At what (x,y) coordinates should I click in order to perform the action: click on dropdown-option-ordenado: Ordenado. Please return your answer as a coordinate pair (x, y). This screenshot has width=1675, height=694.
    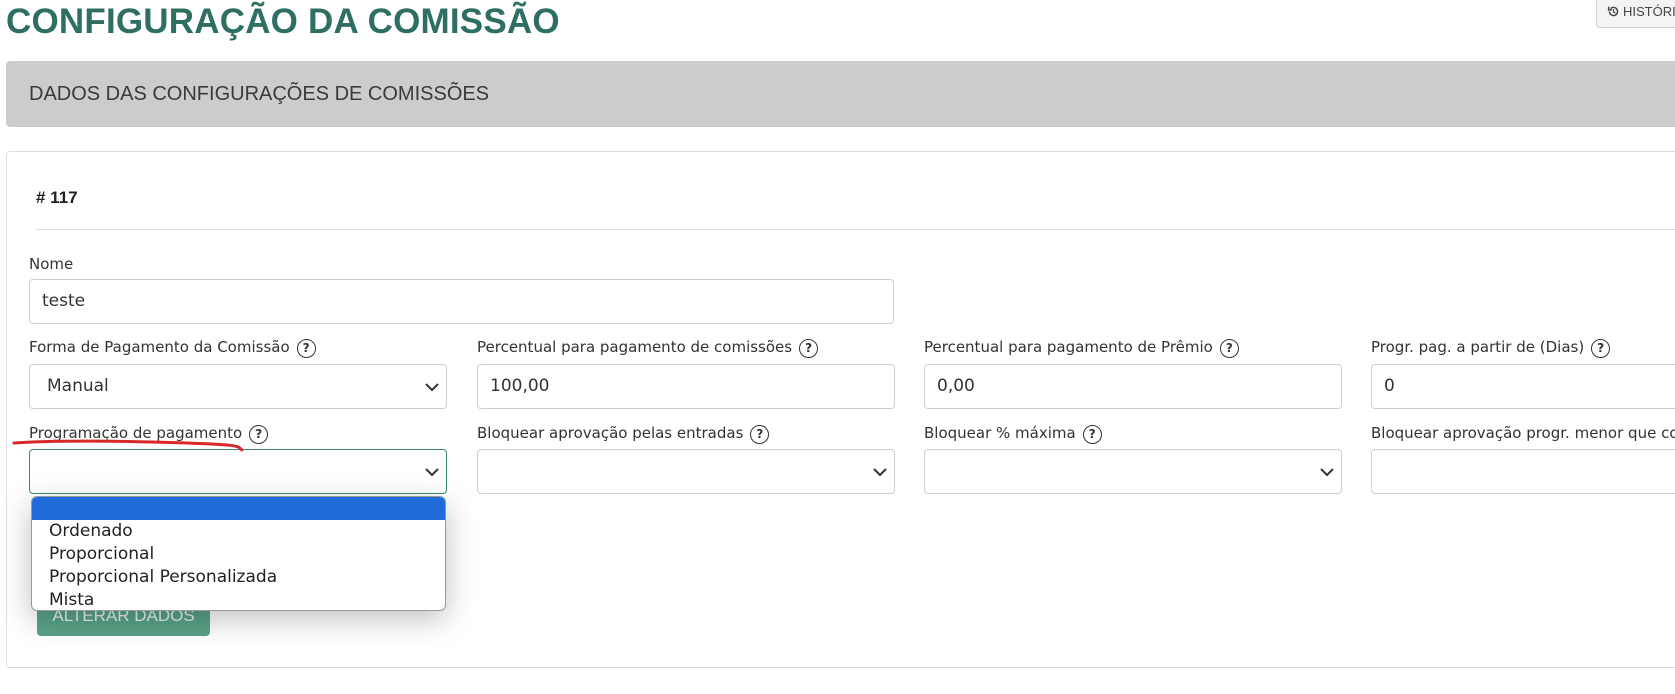
    Looking at the image, I should click on (238, 531).